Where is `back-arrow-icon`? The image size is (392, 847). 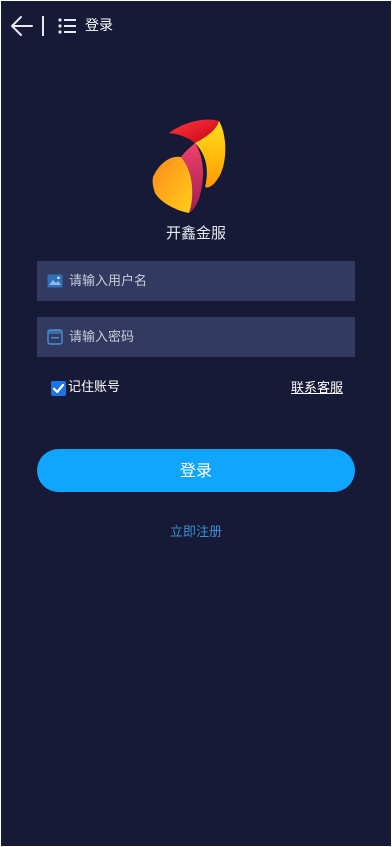
back-arrow-icon is located at coordinates (22, 26).